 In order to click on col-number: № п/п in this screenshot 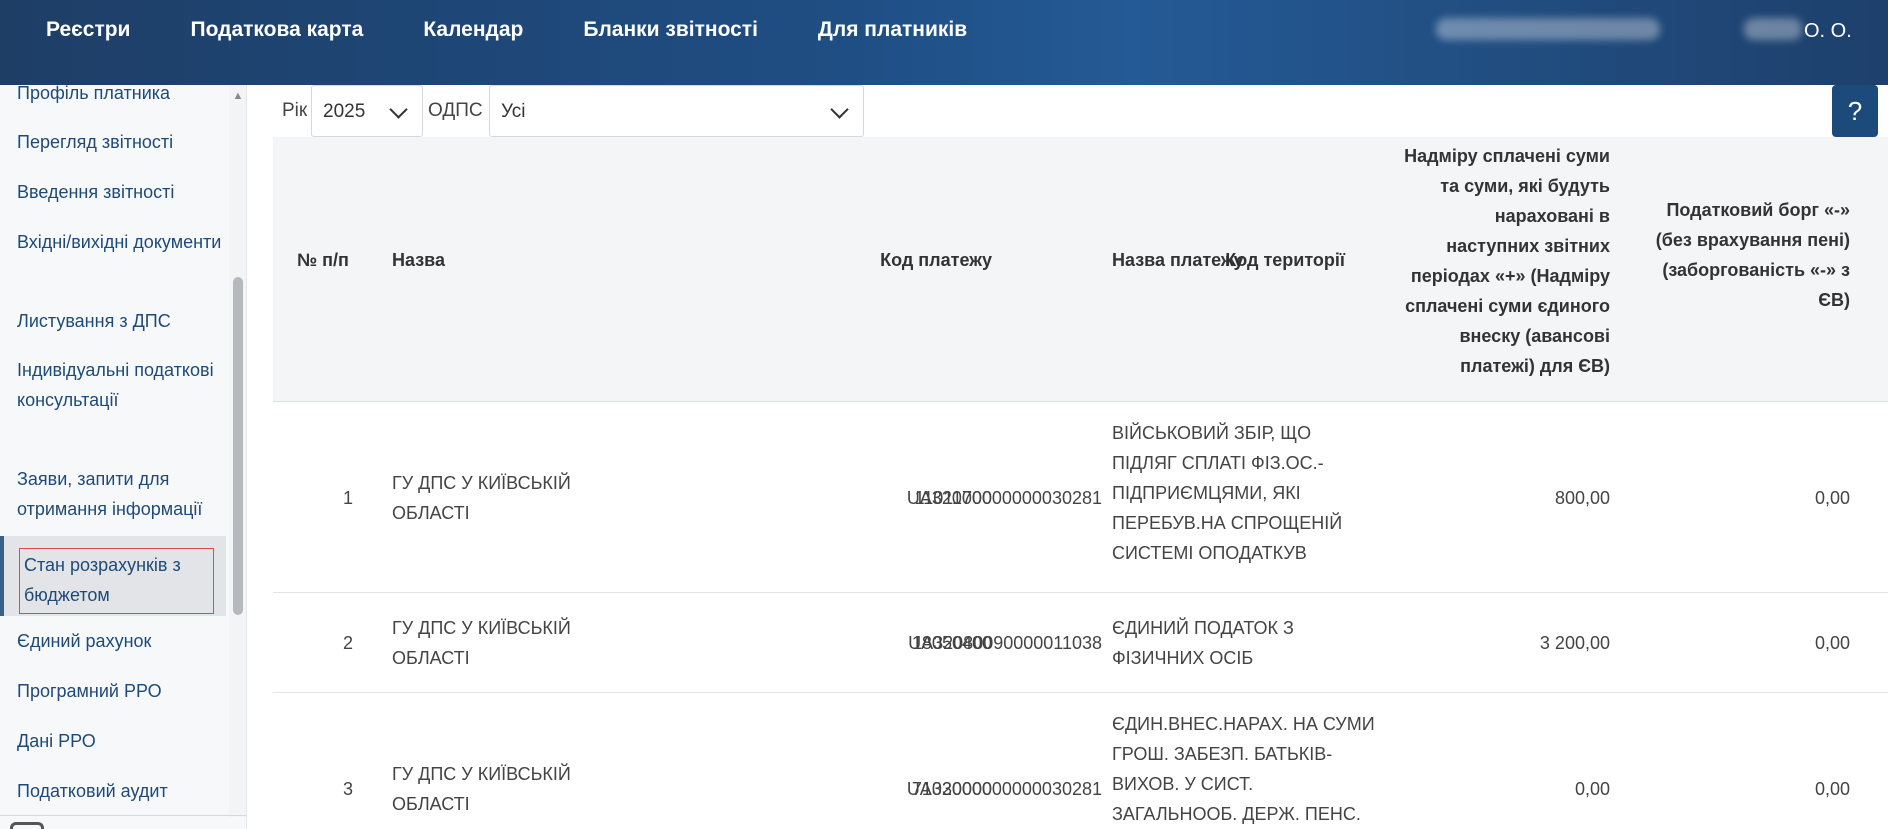, I will do `click(323, 260)`.